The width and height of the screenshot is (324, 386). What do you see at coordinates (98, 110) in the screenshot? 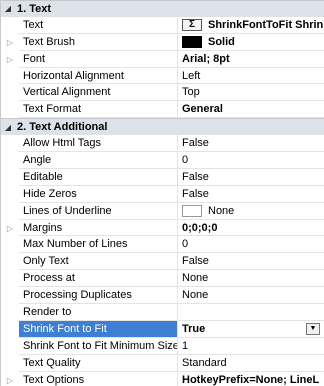
I see `property-name: Text Format` at bounding box center [98, 110].